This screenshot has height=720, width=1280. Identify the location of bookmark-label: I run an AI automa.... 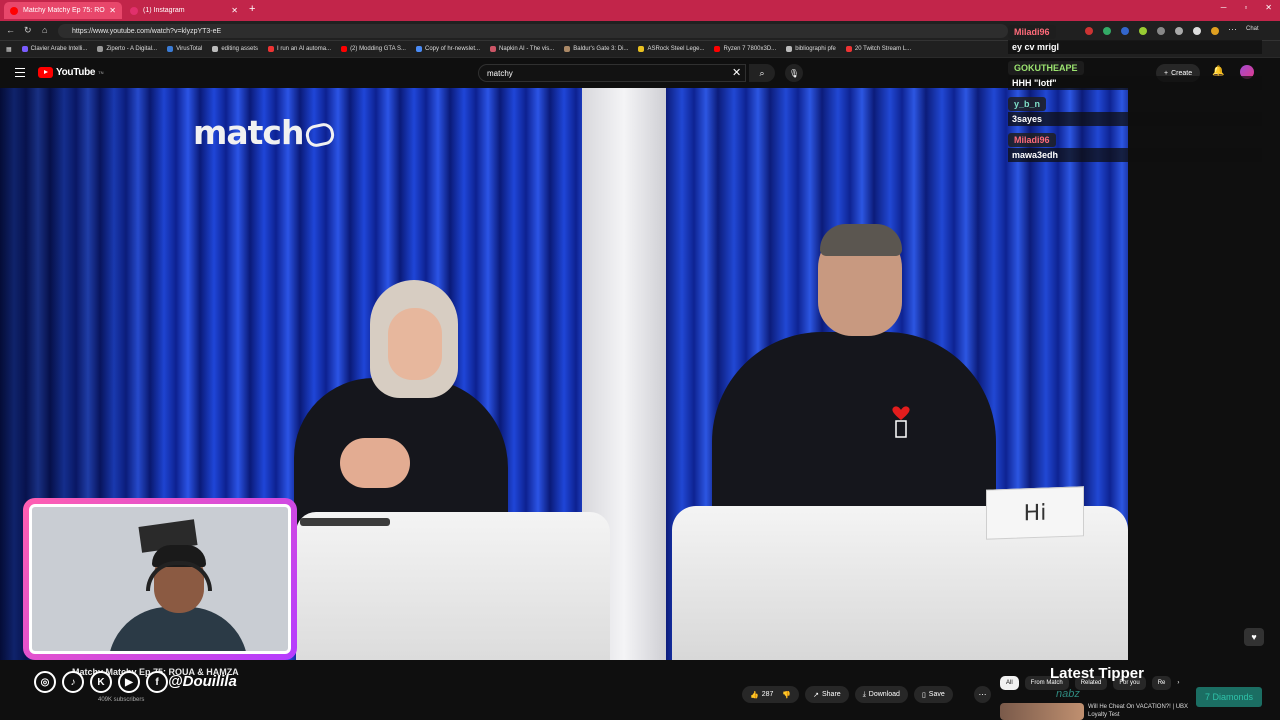
(304, 49).